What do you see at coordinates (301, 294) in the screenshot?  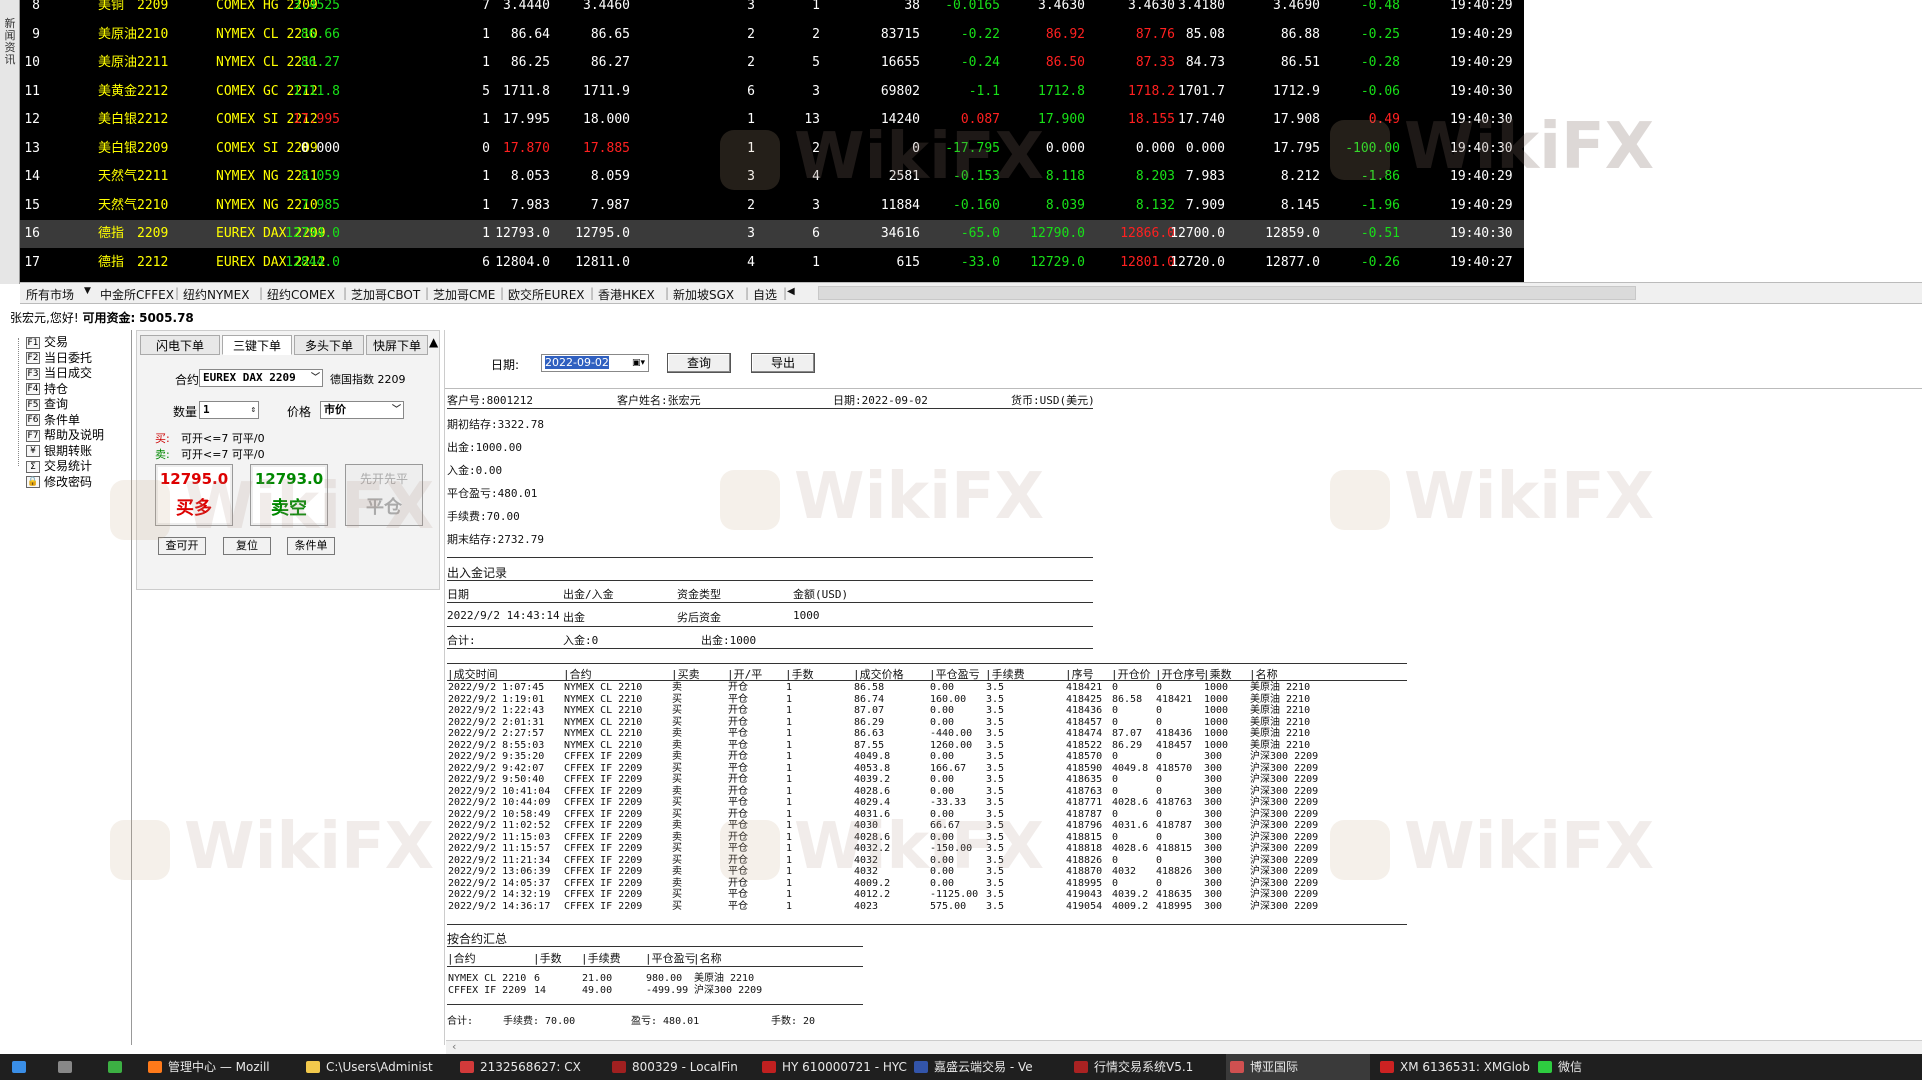 I see `tab-comex: 纽约COMEX` at bounding box center [301, 294].